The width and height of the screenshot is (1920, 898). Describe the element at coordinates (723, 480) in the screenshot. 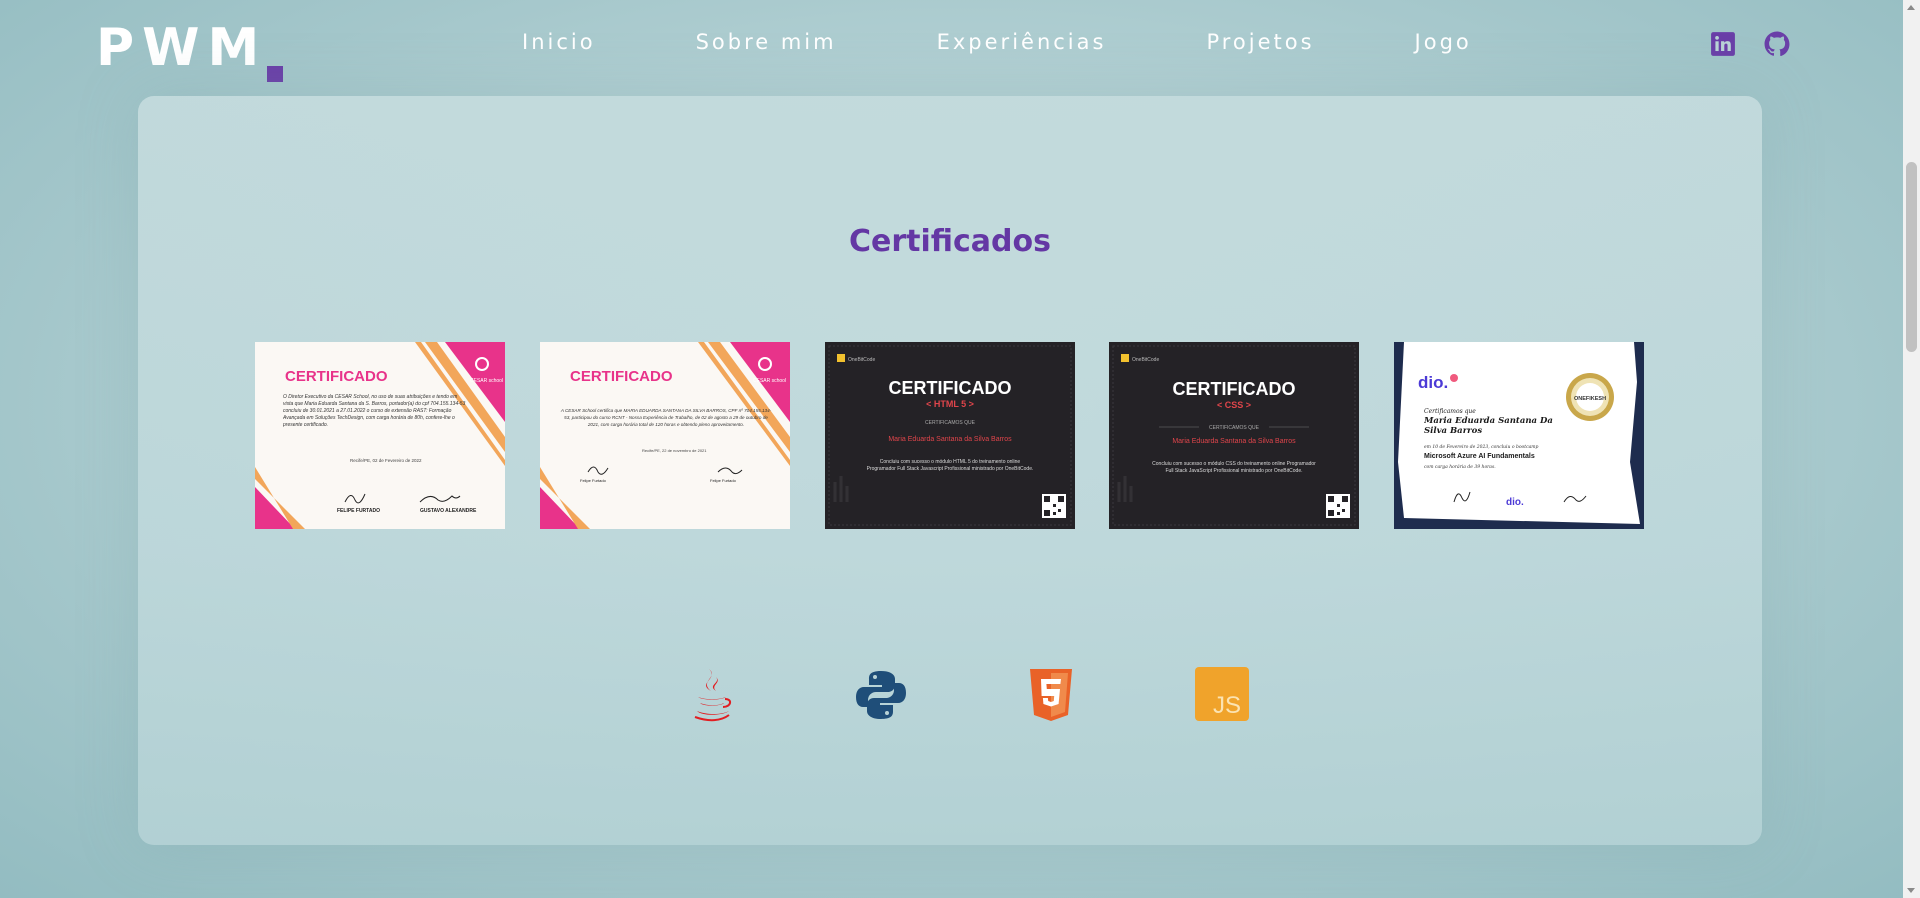

I see `cert-signer-2: Felipe Furtado` at that location.